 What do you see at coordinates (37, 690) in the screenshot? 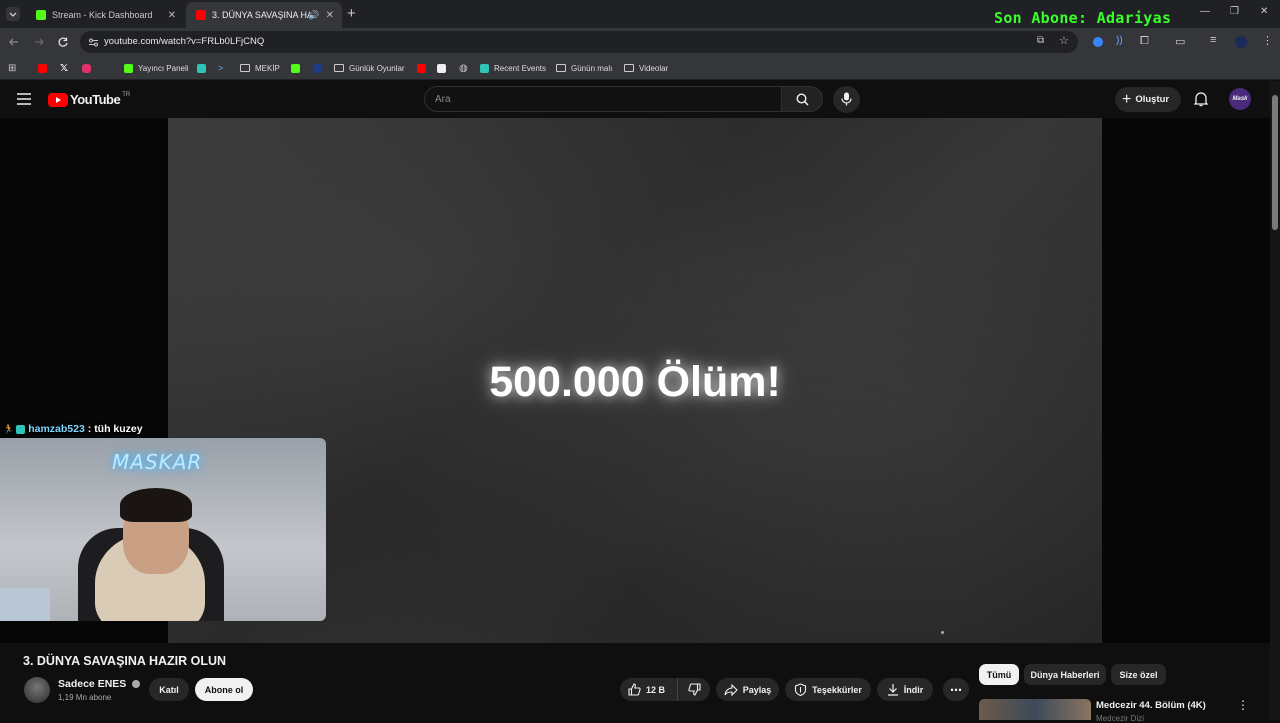
I see `channel-avatar` at bounding box center [37, 690].